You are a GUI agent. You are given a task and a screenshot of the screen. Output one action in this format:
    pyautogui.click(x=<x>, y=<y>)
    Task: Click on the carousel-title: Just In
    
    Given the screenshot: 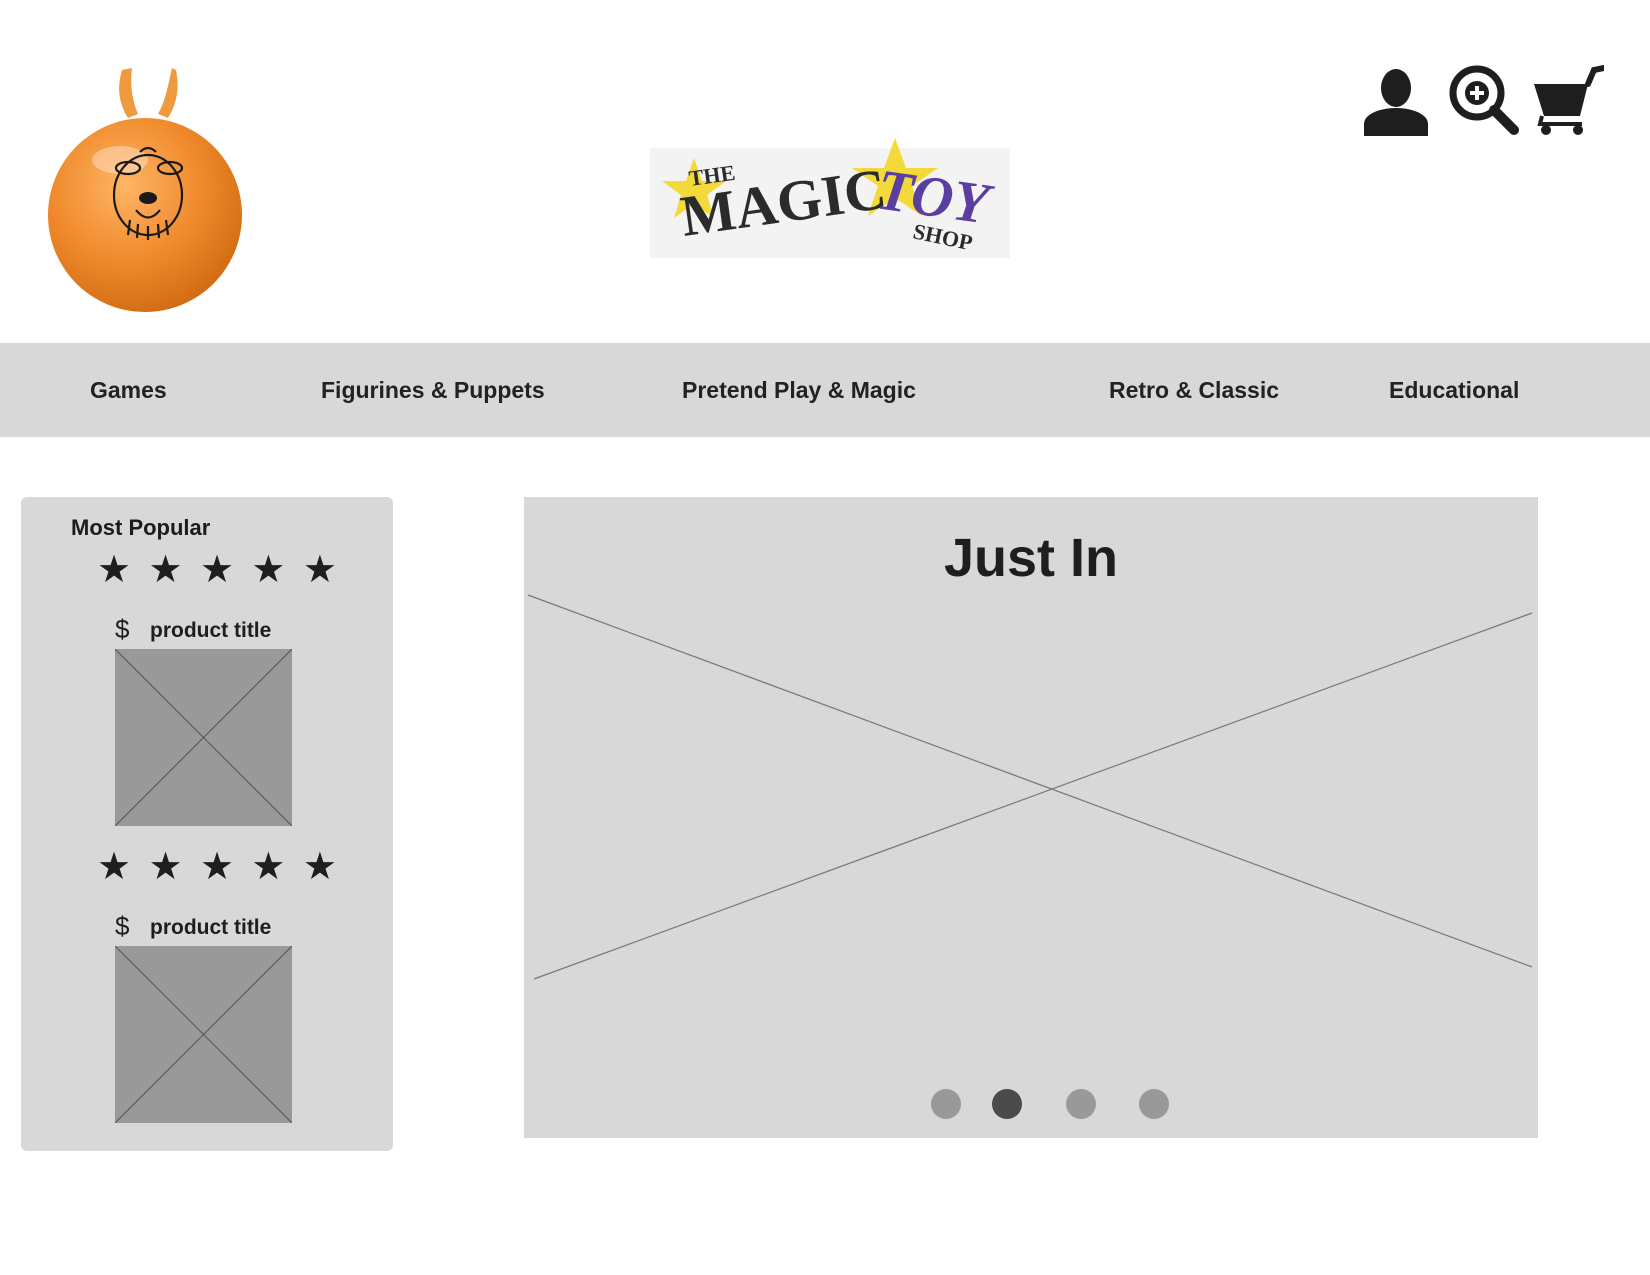 What is the action you would take?
    pyautogui.click(x=1031, y=558)
    